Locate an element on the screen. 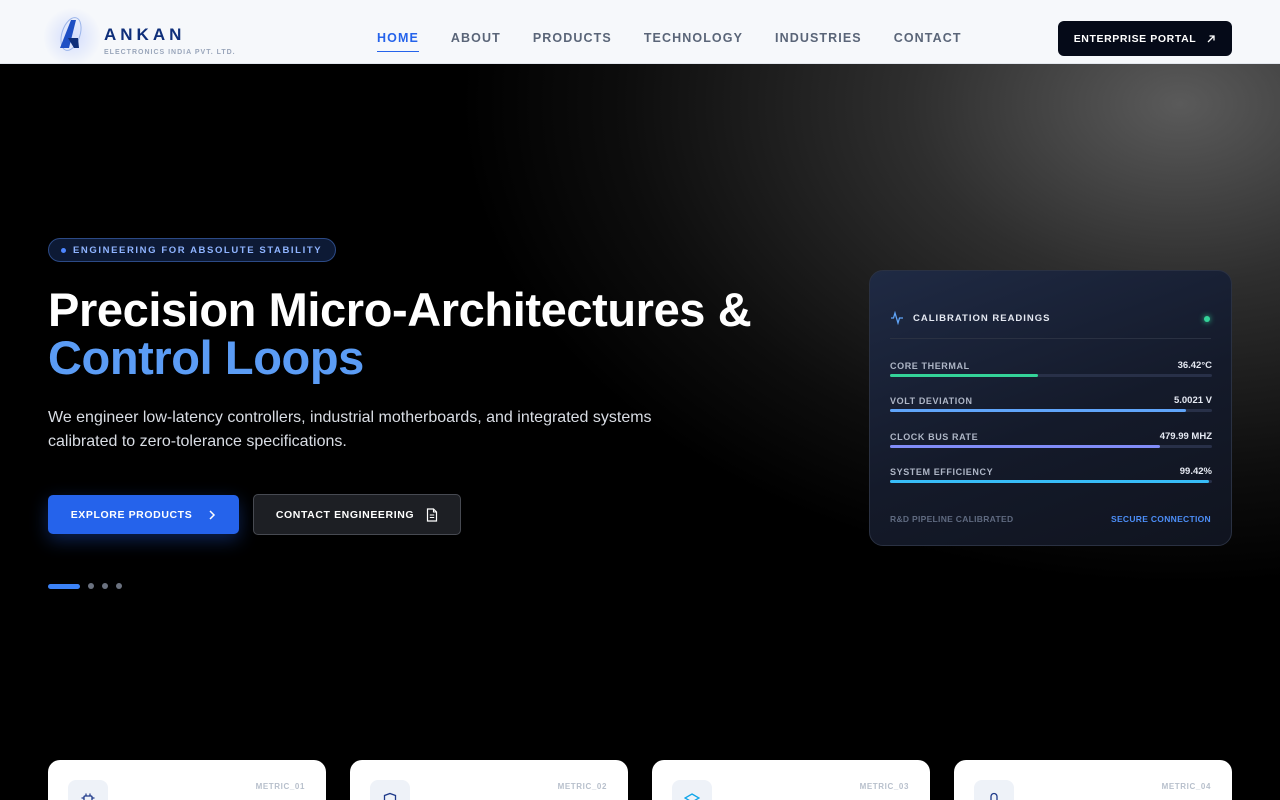 The image size is (1280, 800). reading-label: VOLT DEVIATION is located at coordinates (931, 401).